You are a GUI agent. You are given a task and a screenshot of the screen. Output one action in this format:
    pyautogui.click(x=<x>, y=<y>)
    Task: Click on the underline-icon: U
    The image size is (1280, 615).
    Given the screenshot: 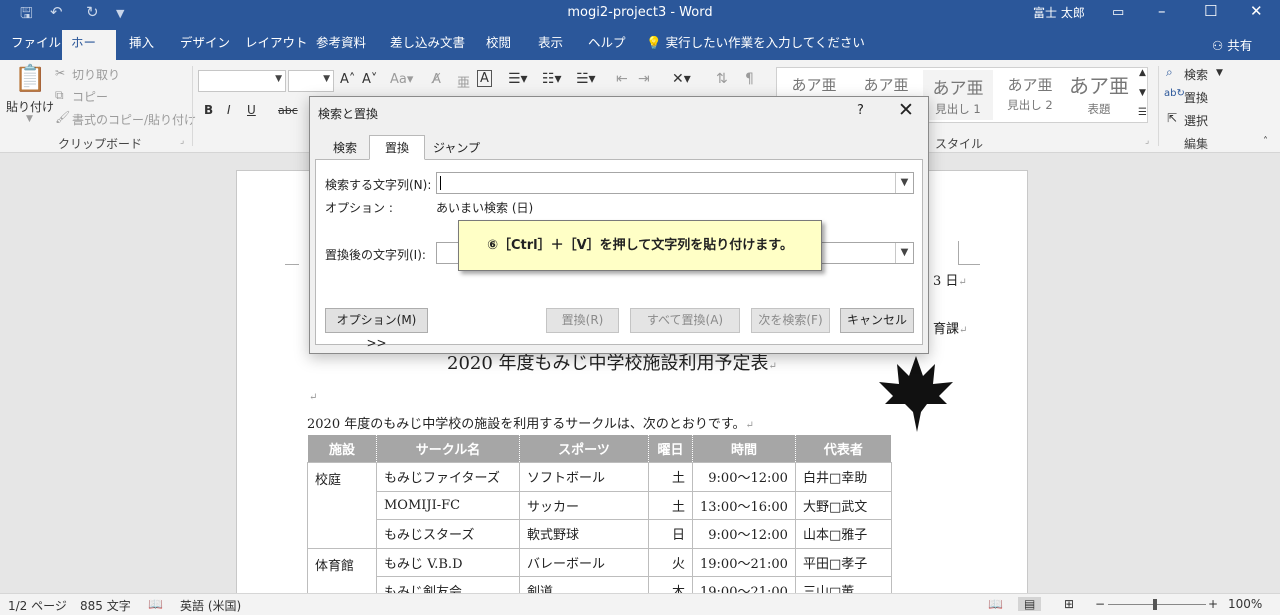 What is the action you would take?
    pyautogui.click(x=251, y=110)
    